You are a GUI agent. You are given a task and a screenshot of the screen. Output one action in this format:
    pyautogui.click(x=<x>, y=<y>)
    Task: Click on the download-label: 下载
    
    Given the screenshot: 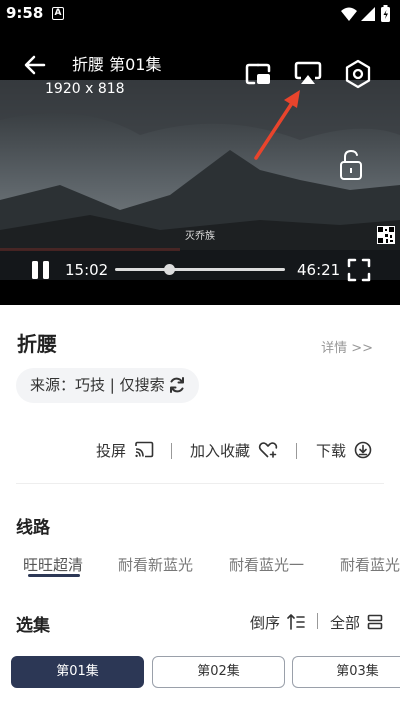 What is the action you would take?
    pyautogui.click(x=331, y=451)
    